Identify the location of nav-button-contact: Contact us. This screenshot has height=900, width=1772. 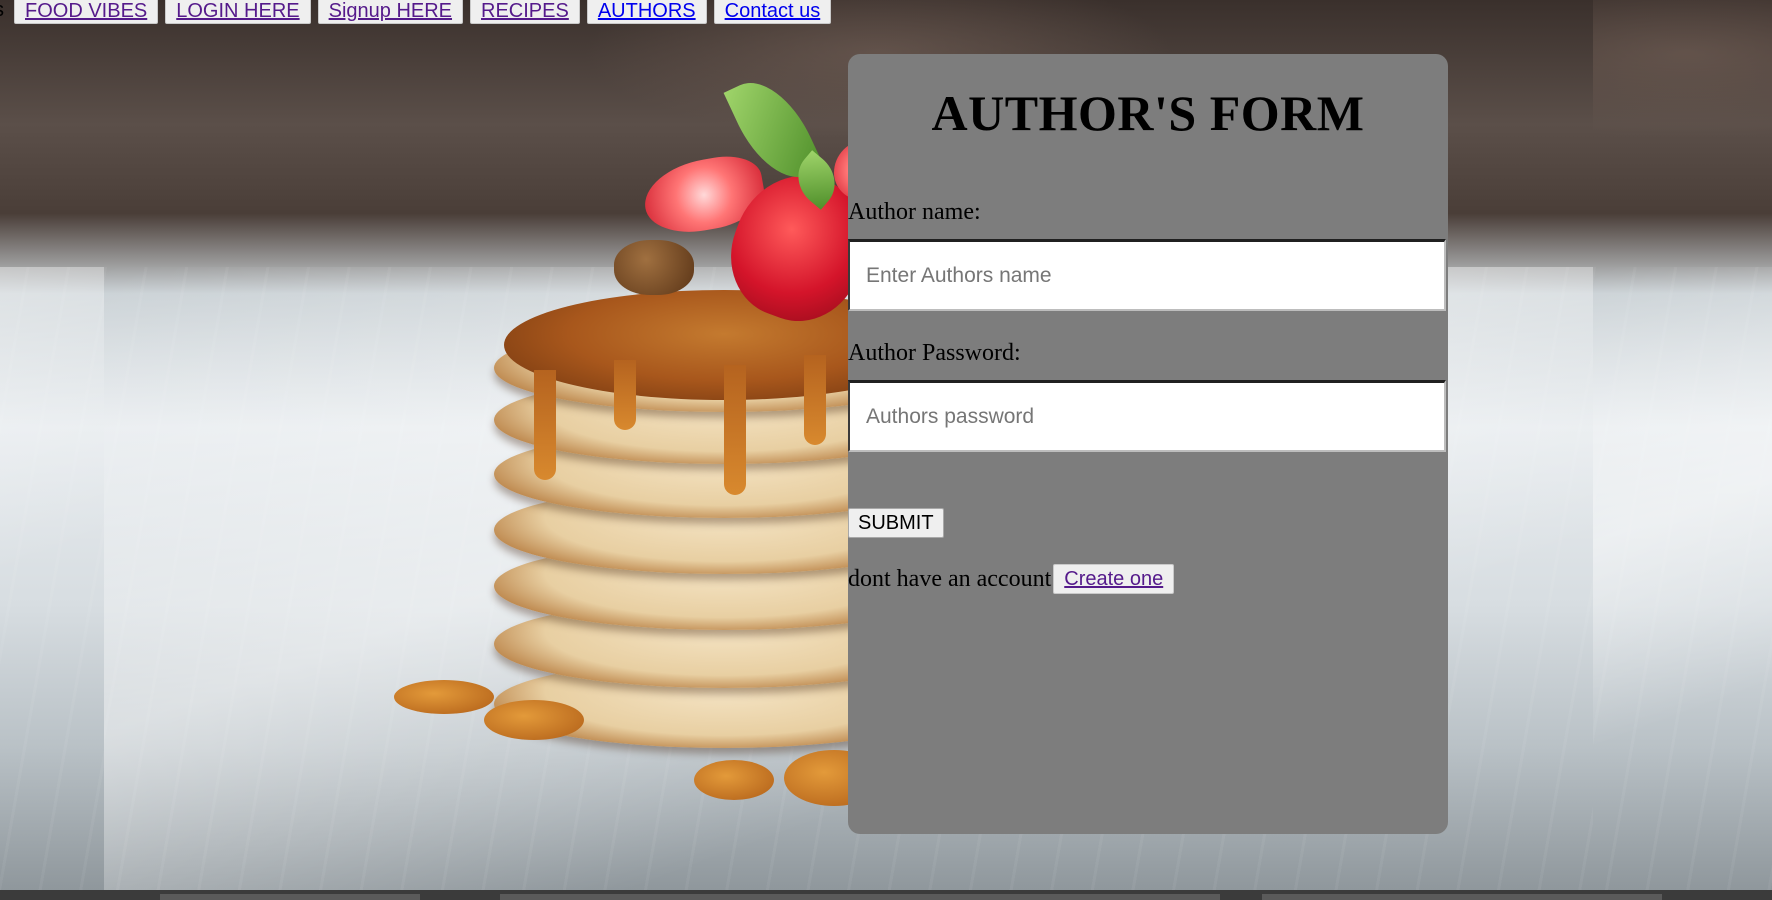
(772, 12).